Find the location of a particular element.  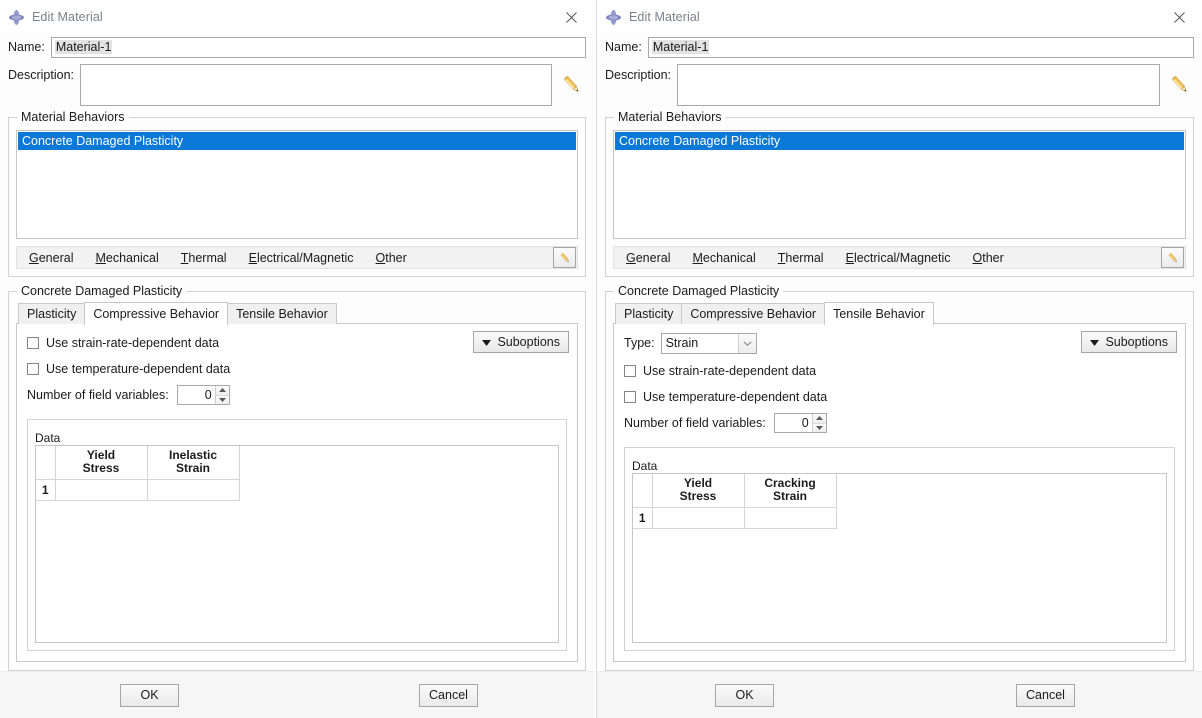

titlebar-left: Edit Material is located at coordinates (297, 17).